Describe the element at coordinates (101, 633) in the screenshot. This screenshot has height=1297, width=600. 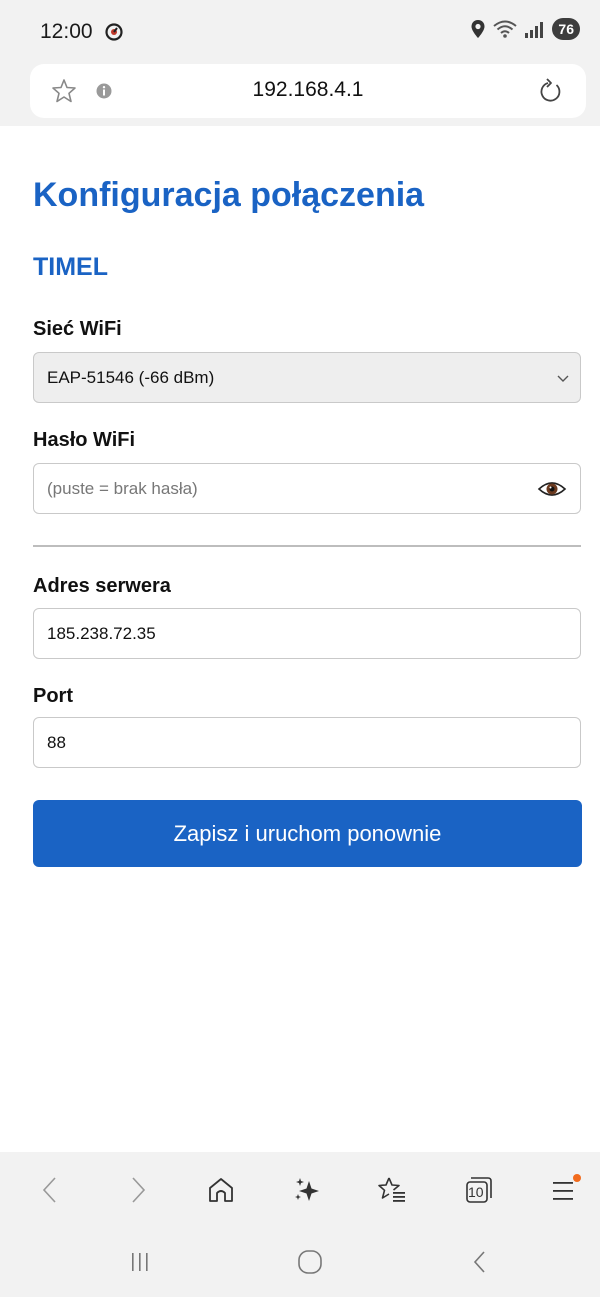
I see `server-address-value: 185.238.72.35` at that location.